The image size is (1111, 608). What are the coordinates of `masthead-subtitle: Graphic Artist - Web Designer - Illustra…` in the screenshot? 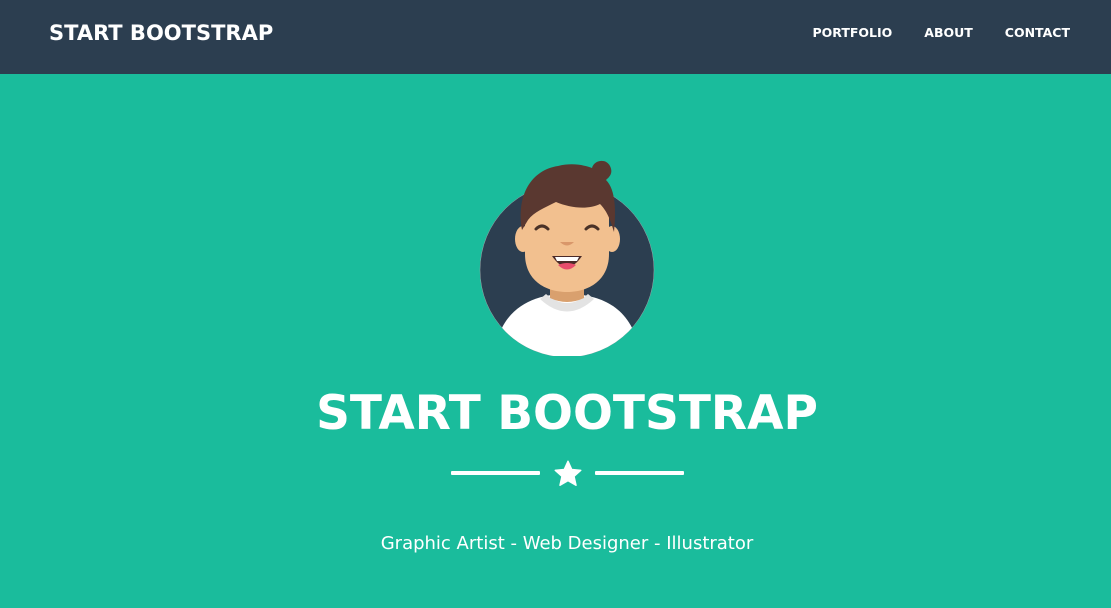 It's located at (567, 543).